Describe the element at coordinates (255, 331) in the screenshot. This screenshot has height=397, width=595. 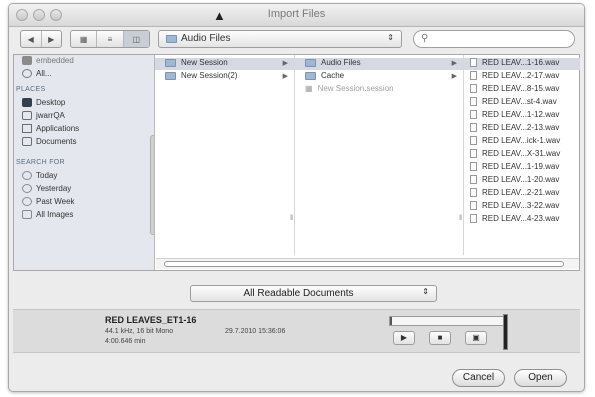
I see `preview-date: 29.7.2010 15:36:06` at that location.